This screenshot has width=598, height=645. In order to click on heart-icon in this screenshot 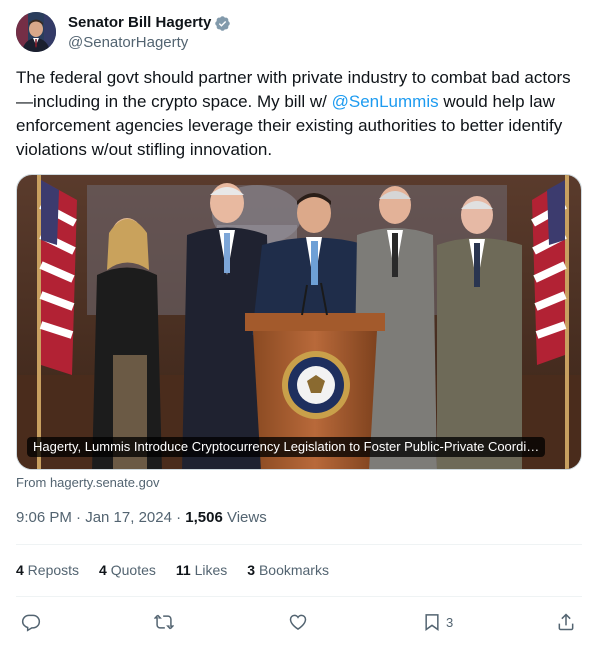, I will do `click(298, 622)`.